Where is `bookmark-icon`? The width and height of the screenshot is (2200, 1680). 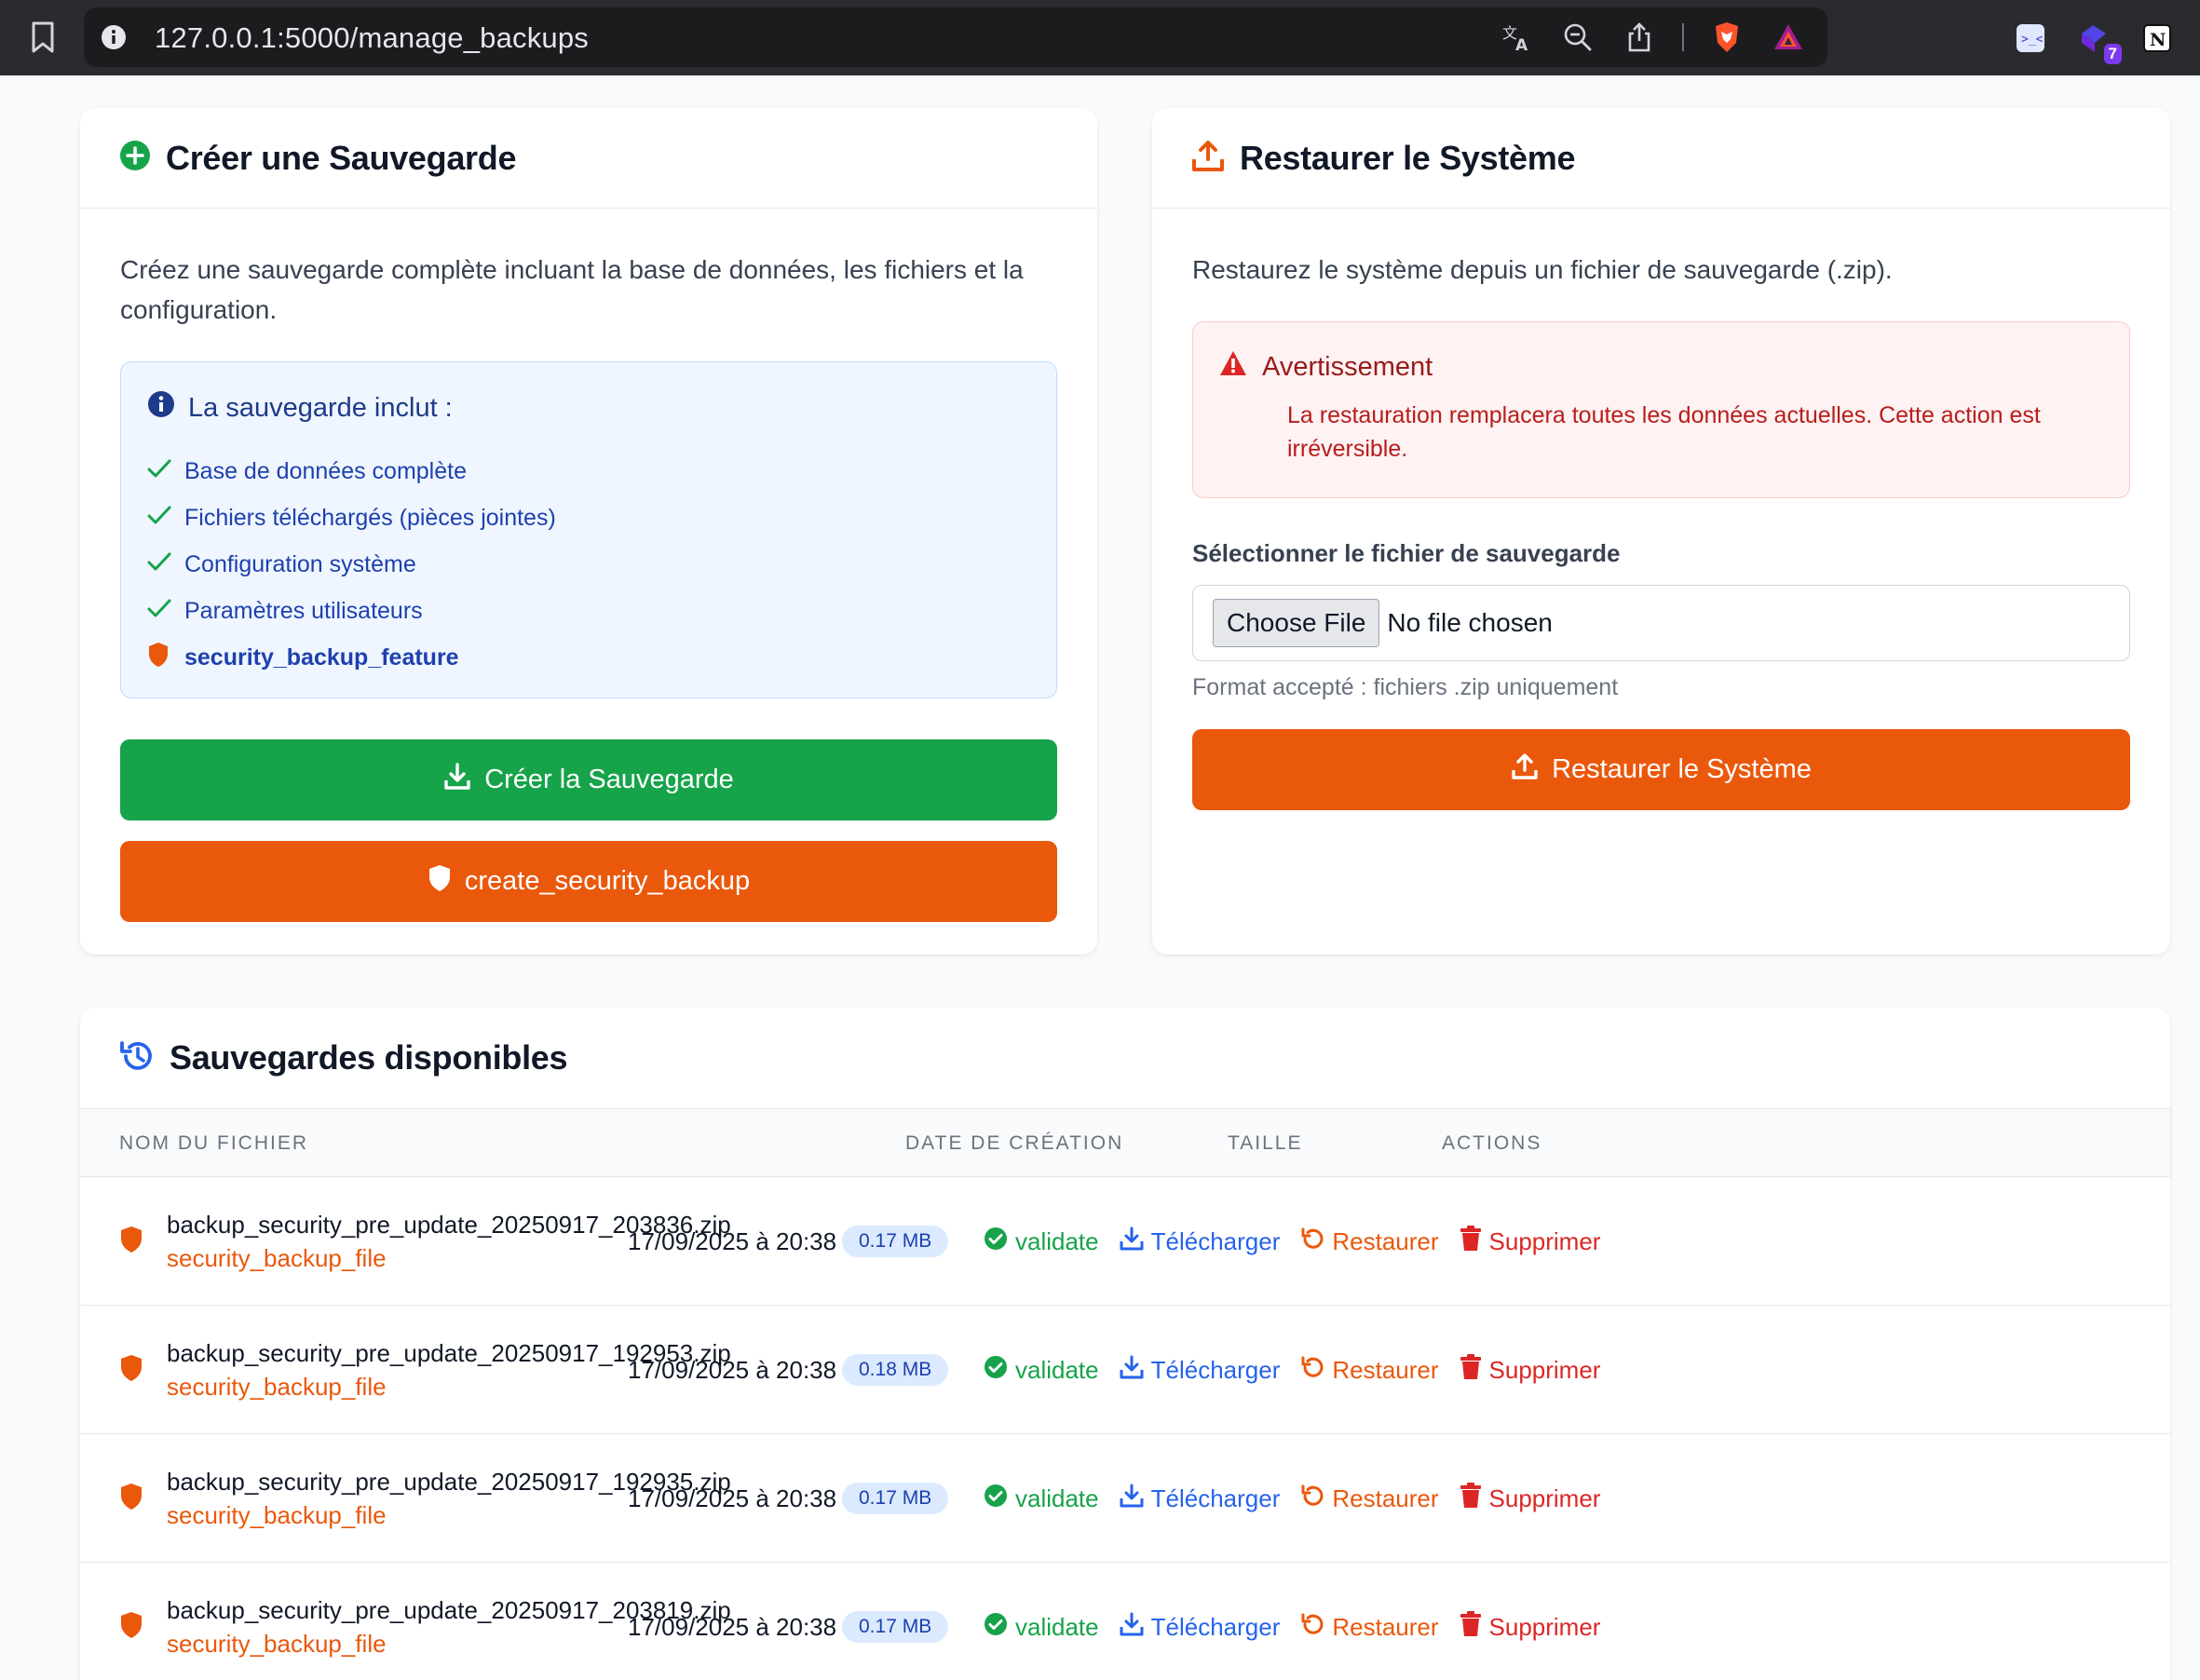 bookmark-icon is located at coordinates (43, 37).